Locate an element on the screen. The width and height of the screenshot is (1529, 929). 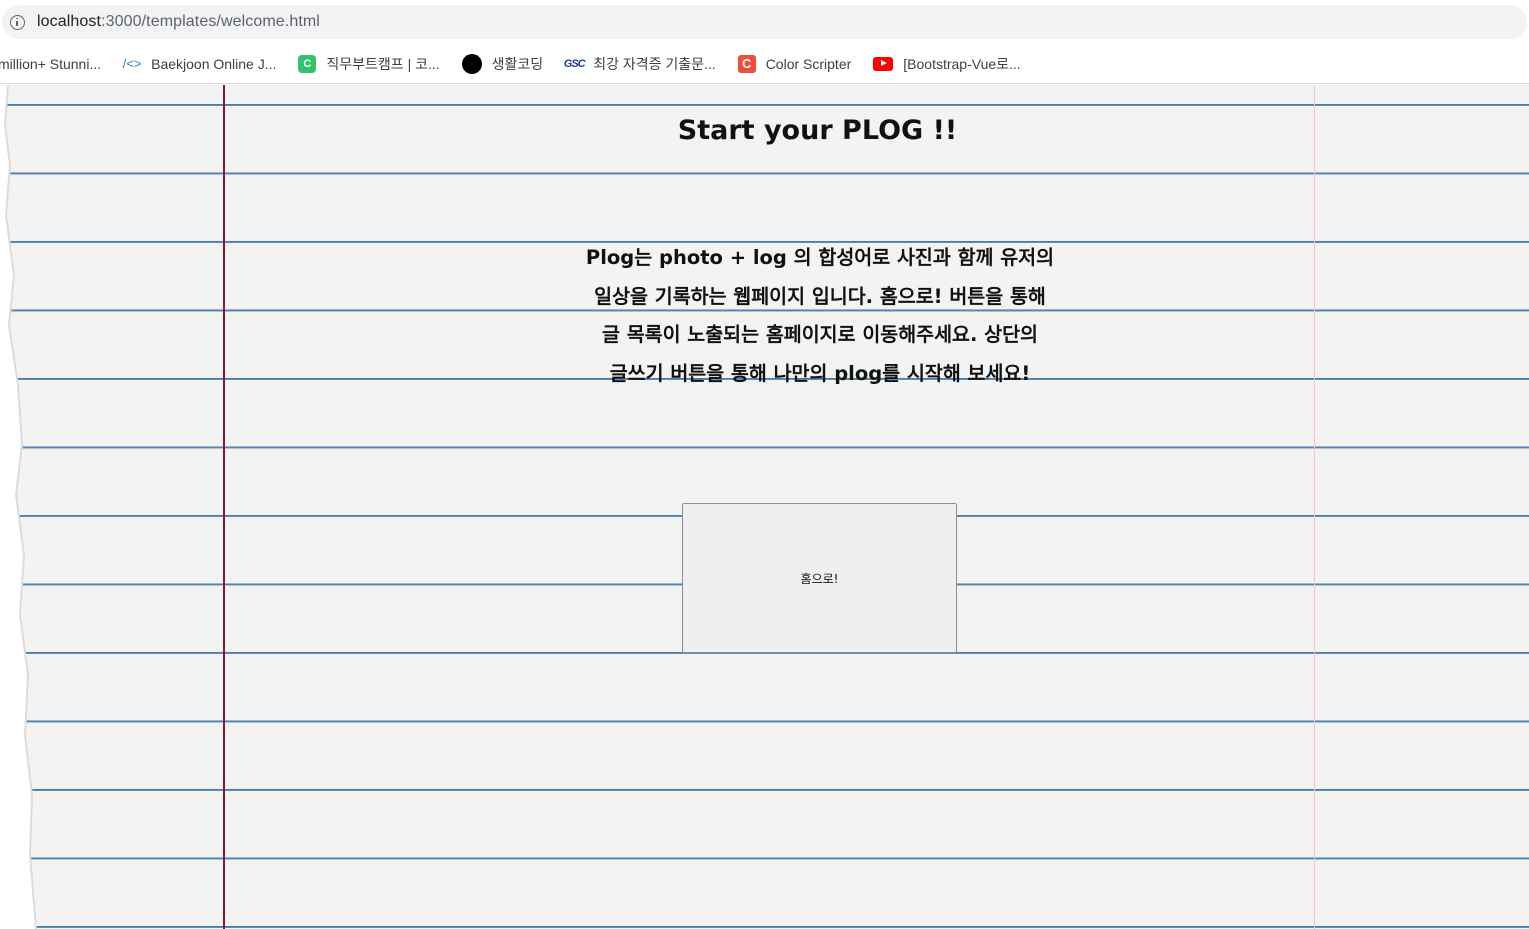
bookmark-opentutorials: 생활코딩 is located at coordinates (502, 63).